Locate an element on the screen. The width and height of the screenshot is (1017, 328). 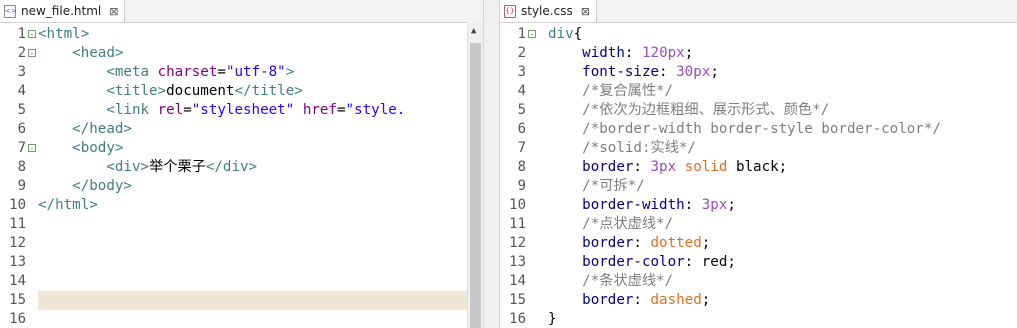
code-line: </body> is located at coordinates (85, 186).